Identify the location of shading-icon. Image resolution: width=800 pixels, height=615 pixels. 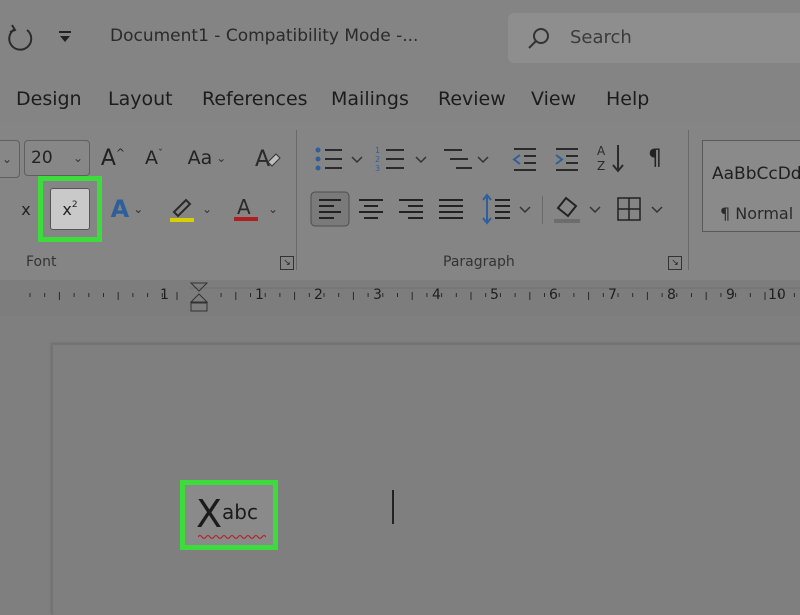
(578, 209).